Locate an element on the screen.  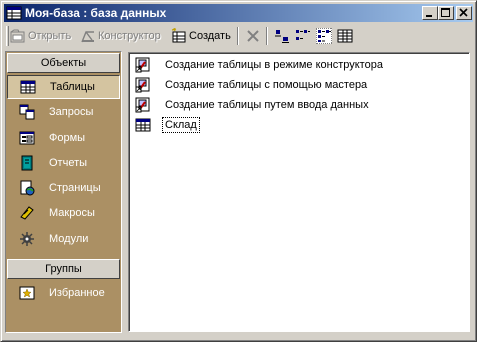
list-item-label: Создание таблицы в режиме конструктора is located at coordinates (274, 65).